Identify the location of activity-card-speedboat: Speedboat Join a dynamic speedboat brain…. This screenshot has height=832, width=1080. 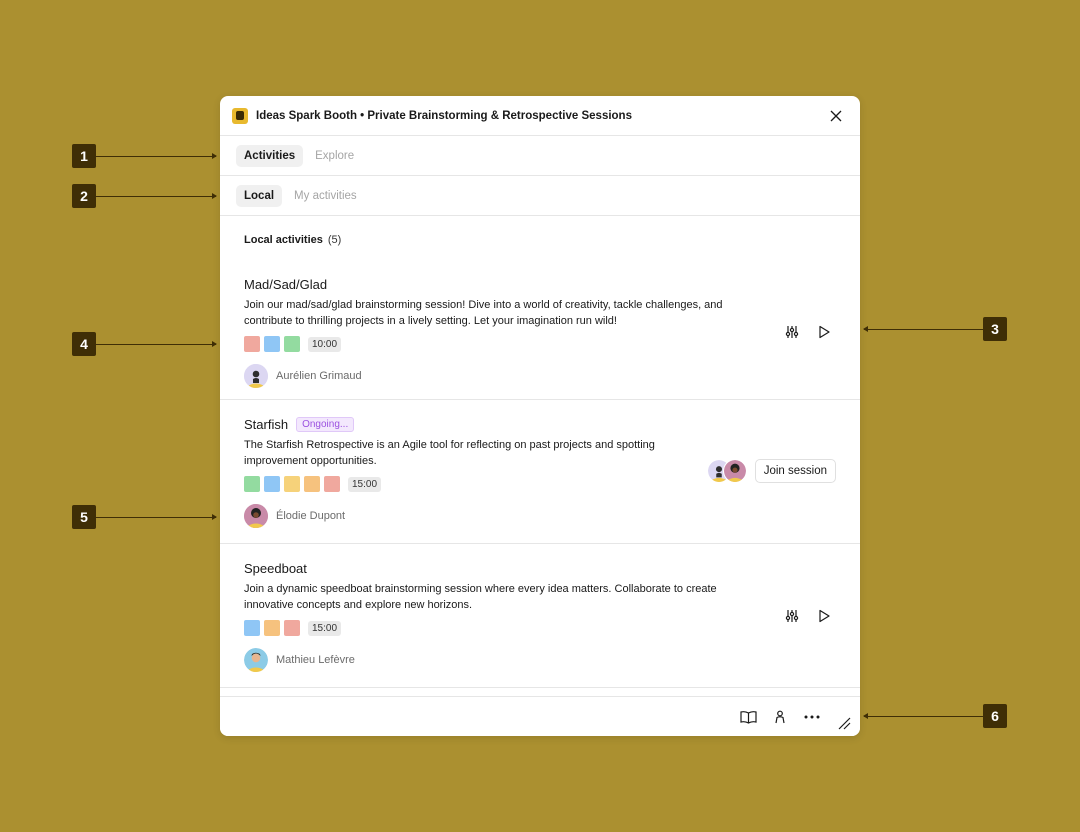
(540, 616).